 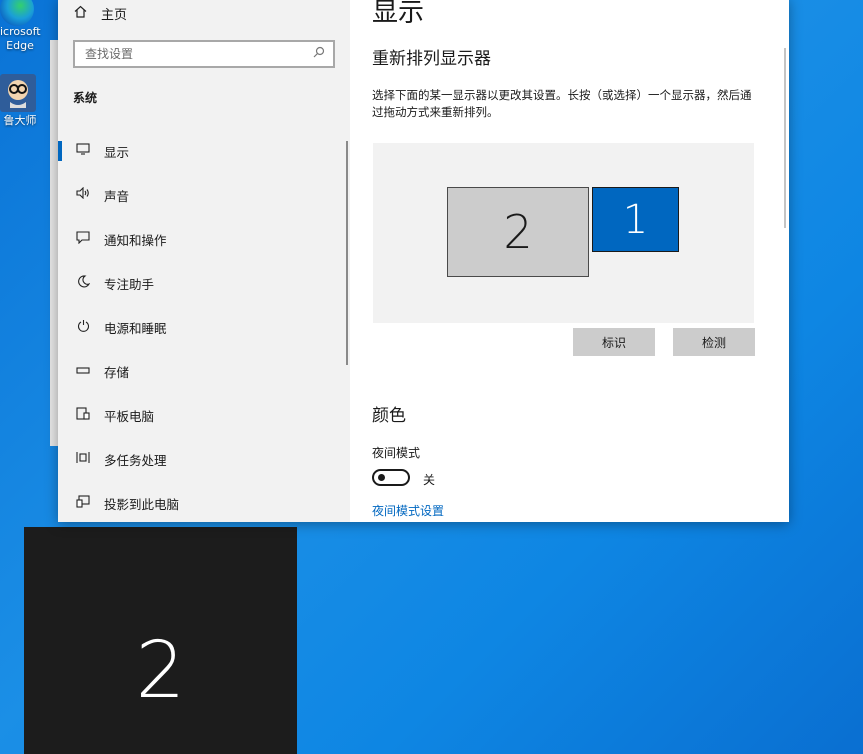 What do you see at coordinates (83, 151) in the screenshot?
I see `monitor-icon` at bounding box center [83, 151].